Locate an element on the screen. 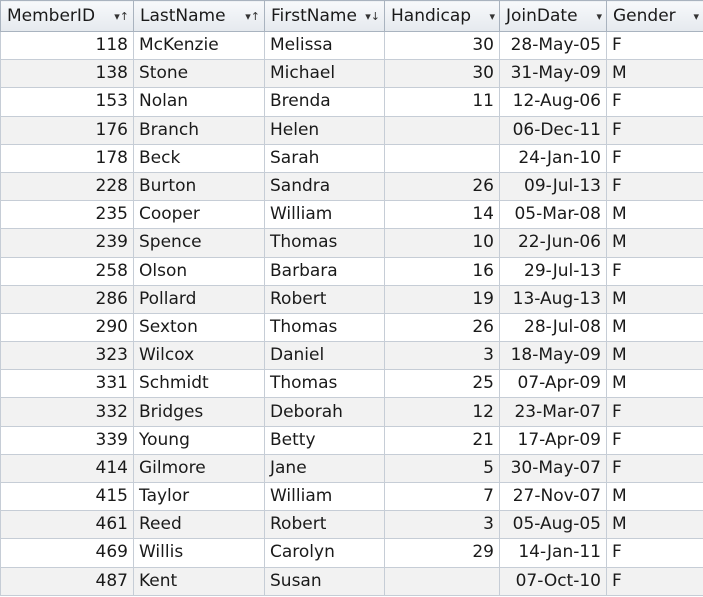  table-row: 178 Beck Sarah 24-Jan-10 F is located at coordinates (351, 158).